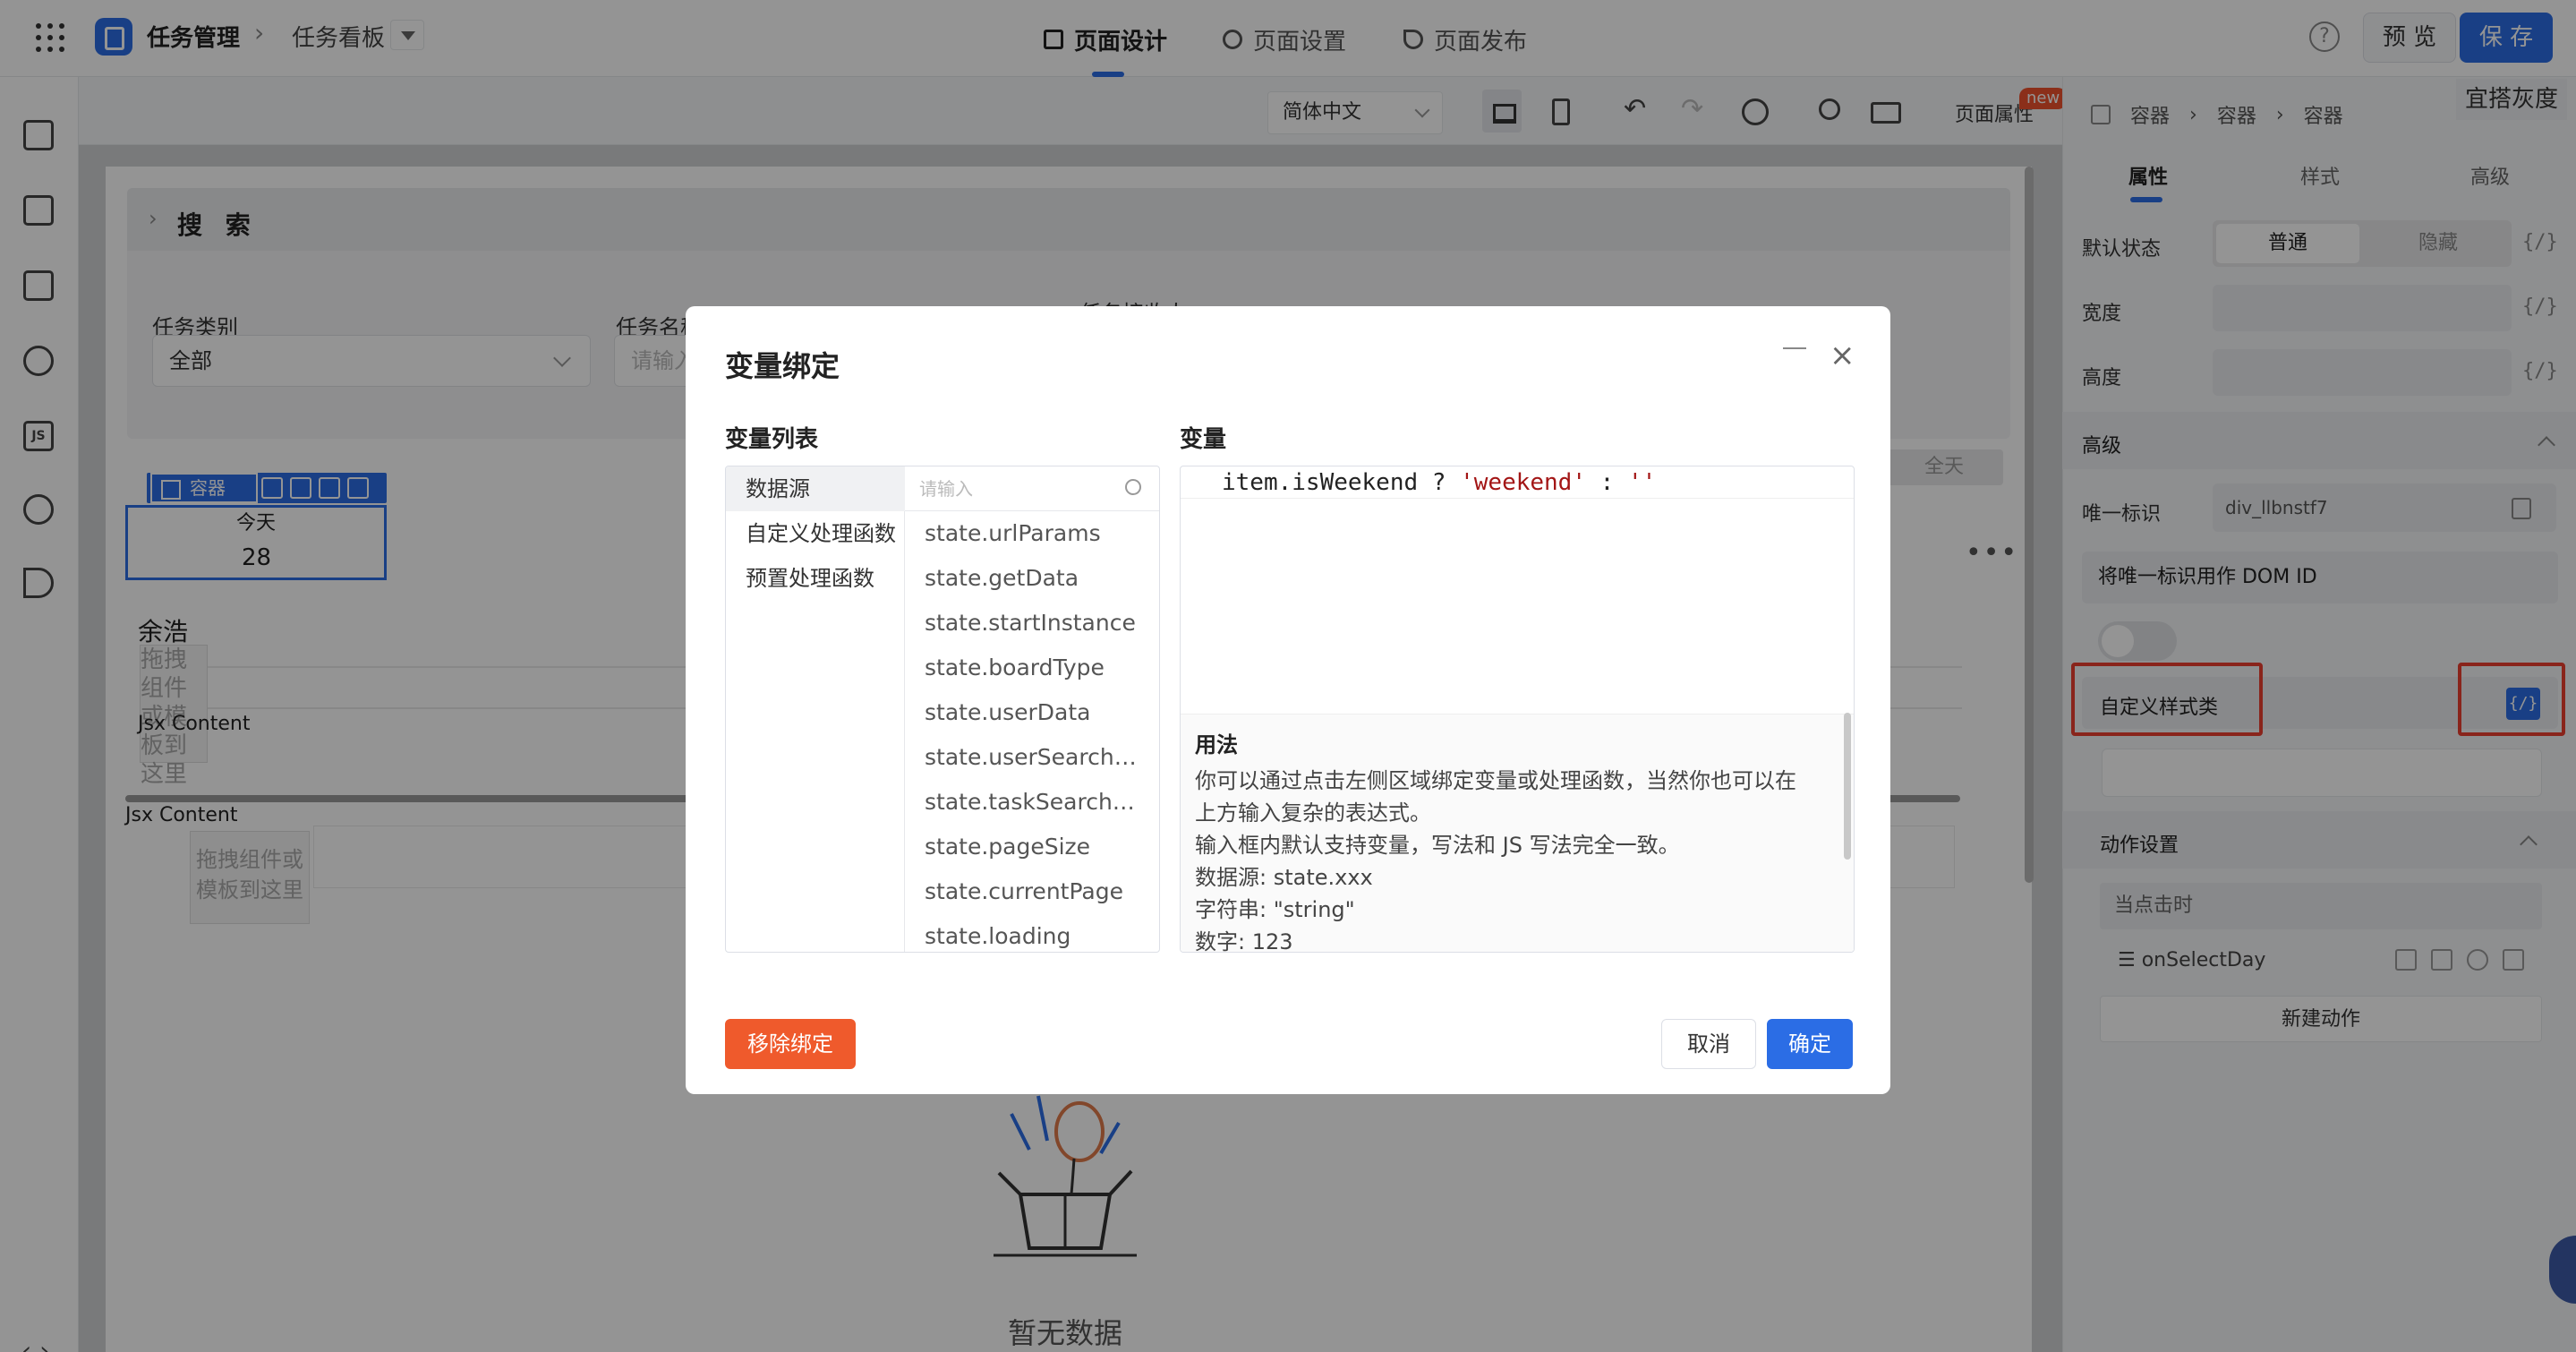 Image resolution: width=2576 pixels, height=1352 pixels. What do you see at coordinates (1842, 356) in the screenshot?
I see `close-icon: ×` at bounding box center [1842, 356].